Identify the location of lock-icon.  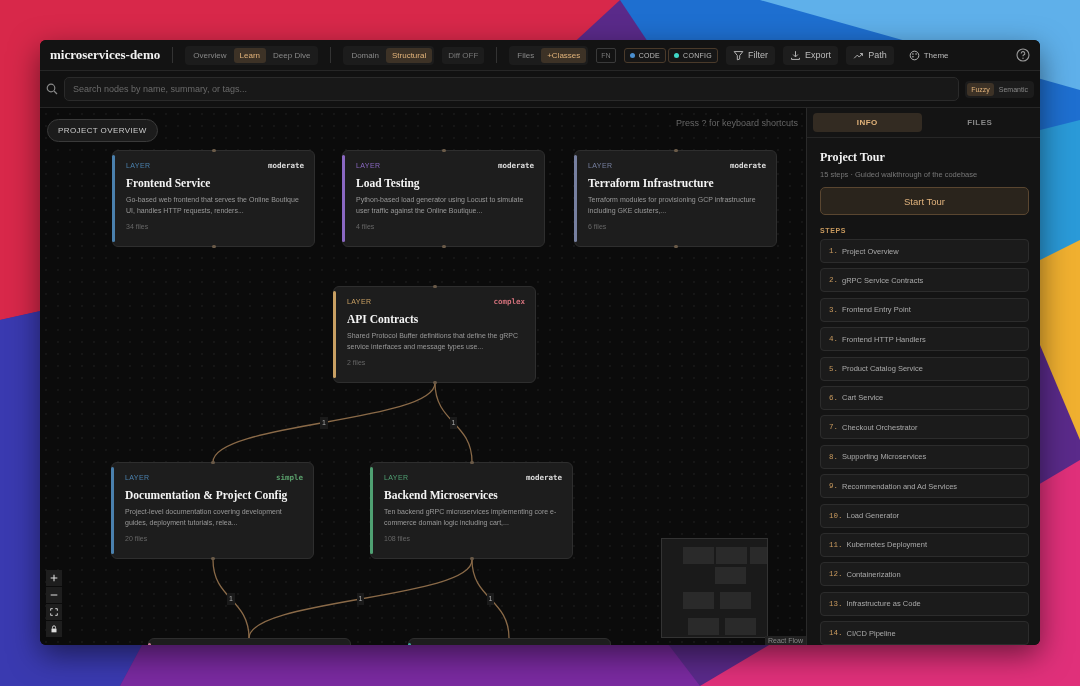
(54, 629).